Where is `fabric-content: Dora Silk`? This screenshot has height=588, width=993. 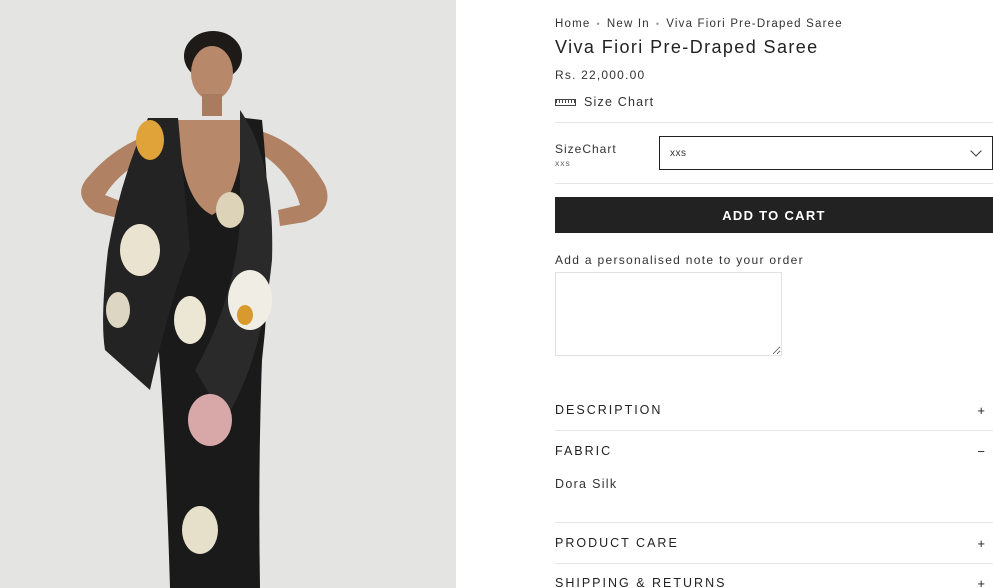
fabric-content: Dora Silk is located at coordinates (586, 484).